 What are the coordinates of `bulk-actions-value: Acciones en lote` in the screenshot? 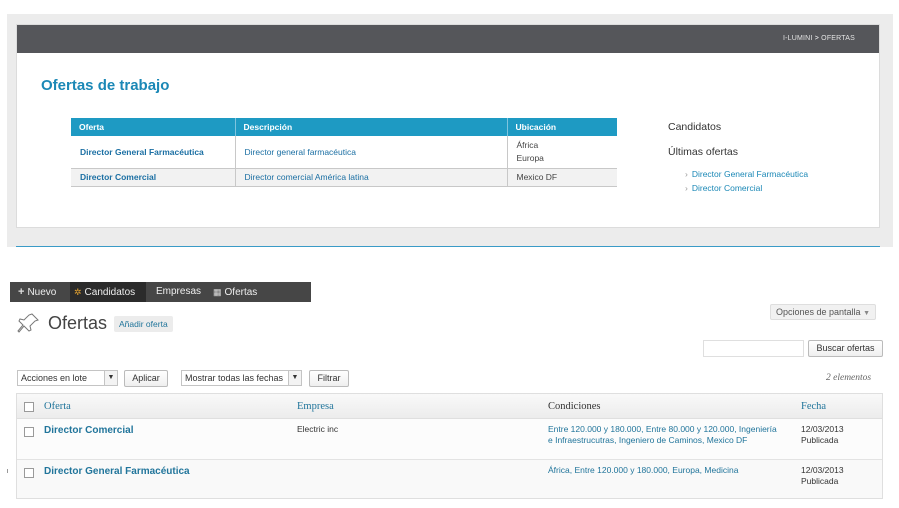 It's located at (54, 378).